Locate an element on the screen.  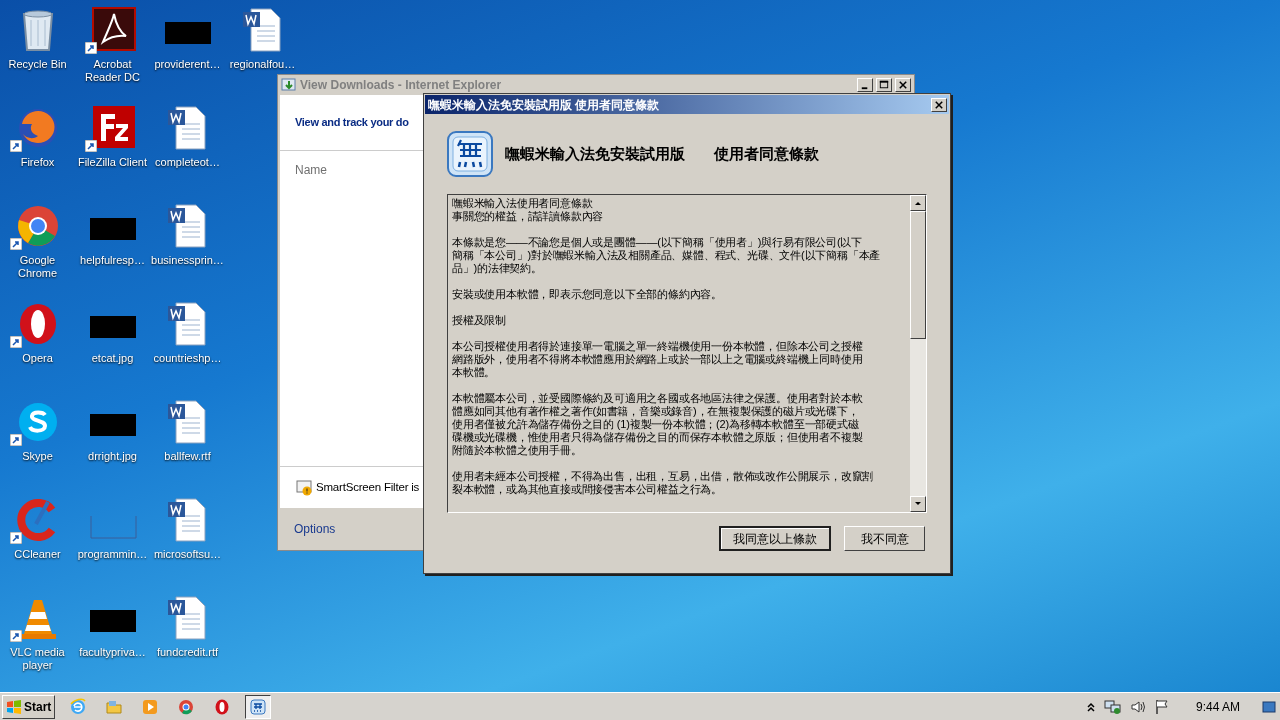
play-icon is located at coordinates (150, 706).